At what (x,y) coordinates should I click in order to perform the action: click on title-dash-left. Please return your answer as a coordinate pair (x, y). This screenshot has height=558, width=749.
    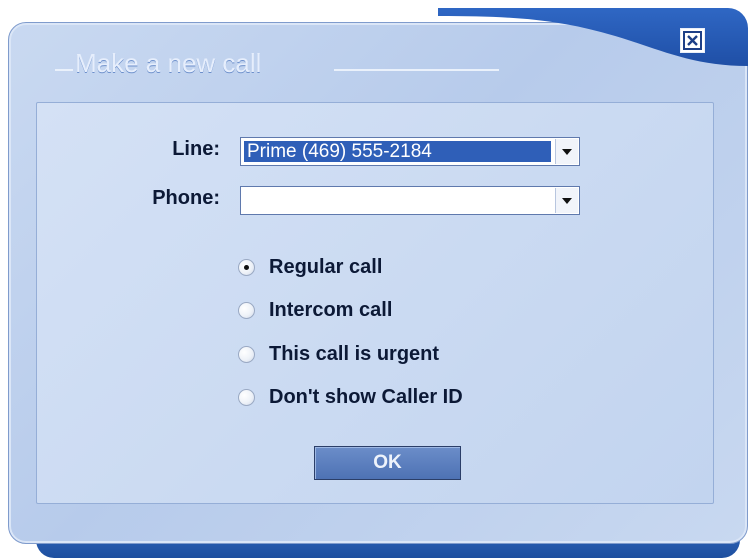
    Looking at the image, I should click on (64, 70).